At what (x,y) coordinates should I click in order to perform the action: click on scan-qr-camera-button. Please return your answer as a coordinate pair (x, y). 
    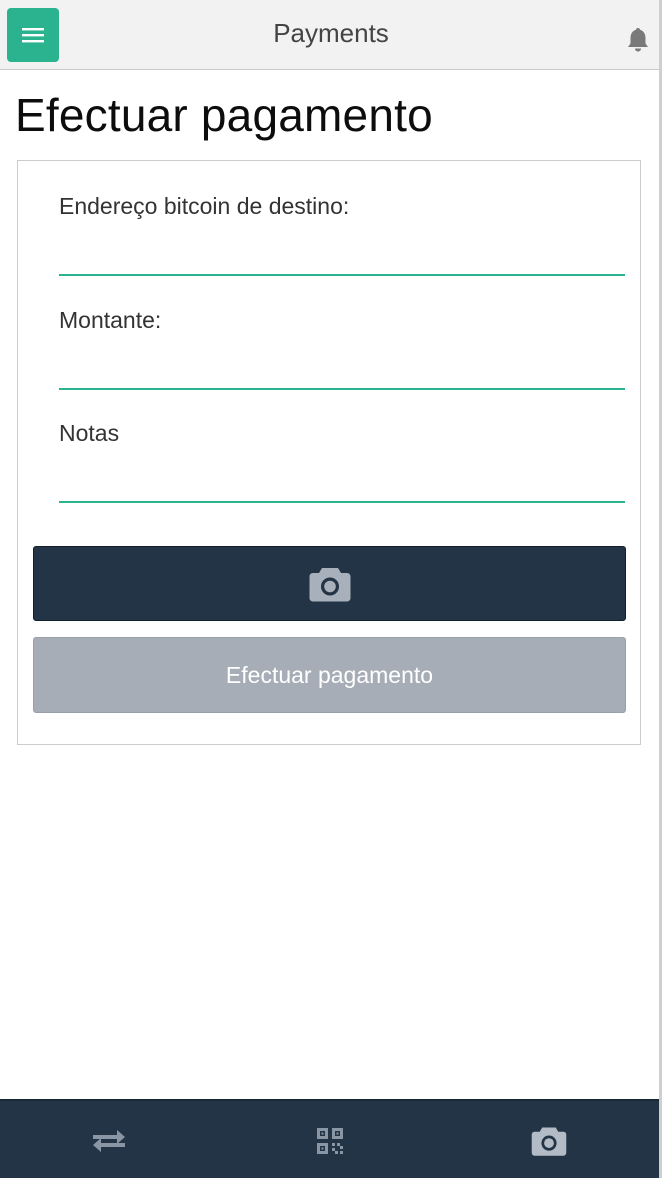
    Looking at the image, I should click on (329, 583).